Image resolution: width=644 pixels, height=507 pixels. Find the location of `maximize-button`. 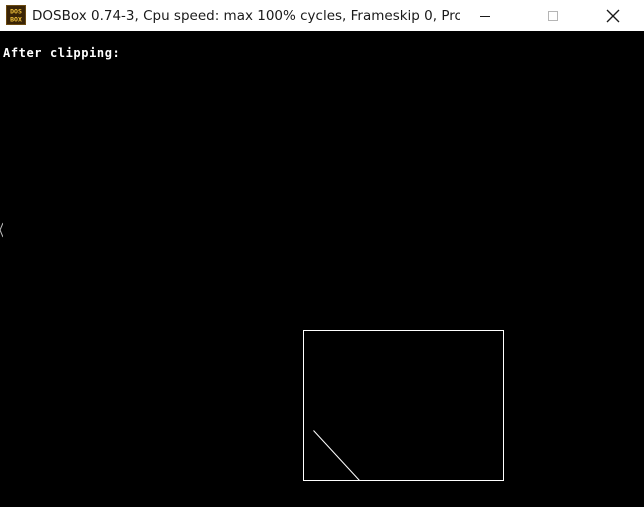

maximize-button is located at coordinates (553, 15).